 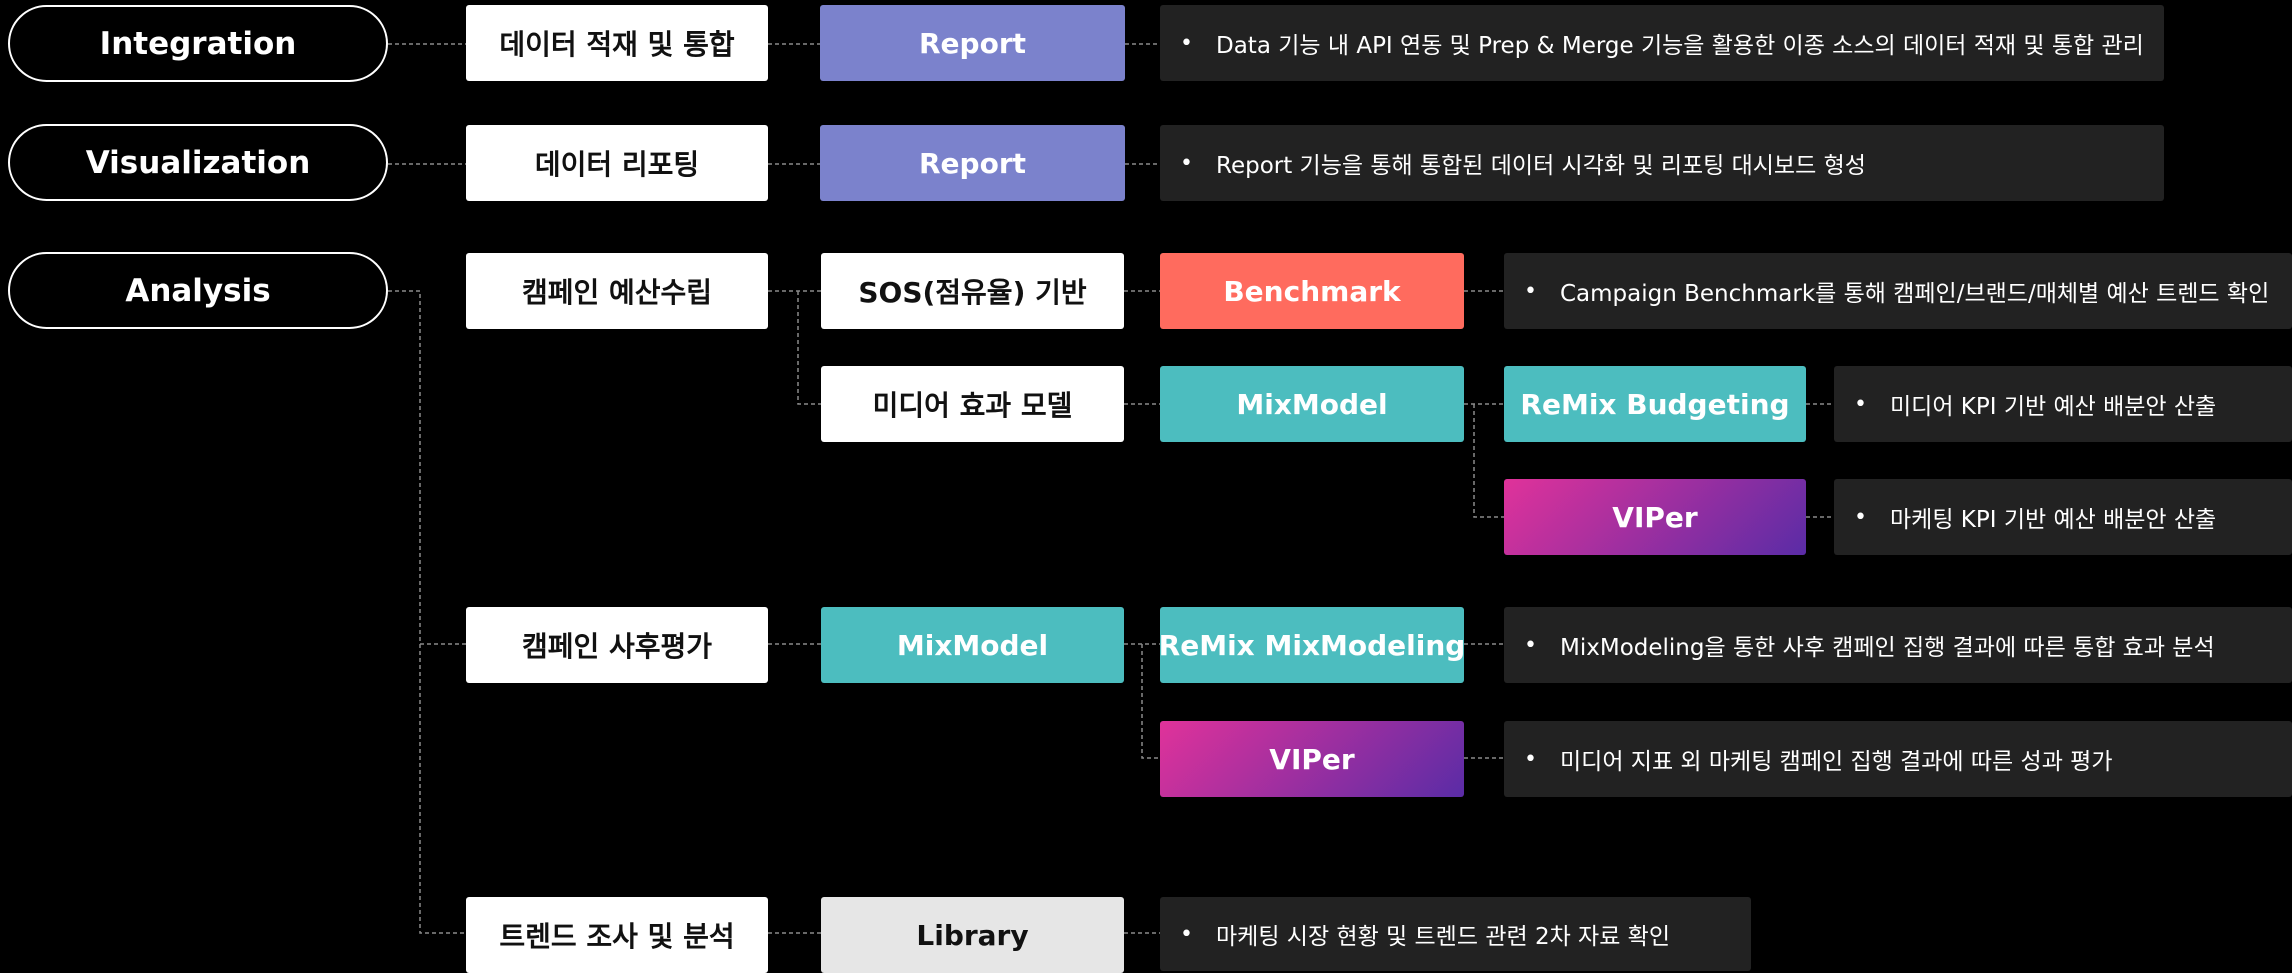 I want to click on description-text: 미디어 지표 외 마케팅 캠페인 집행 결과에 따른 성과 평가, so click(x=1836, y=762).